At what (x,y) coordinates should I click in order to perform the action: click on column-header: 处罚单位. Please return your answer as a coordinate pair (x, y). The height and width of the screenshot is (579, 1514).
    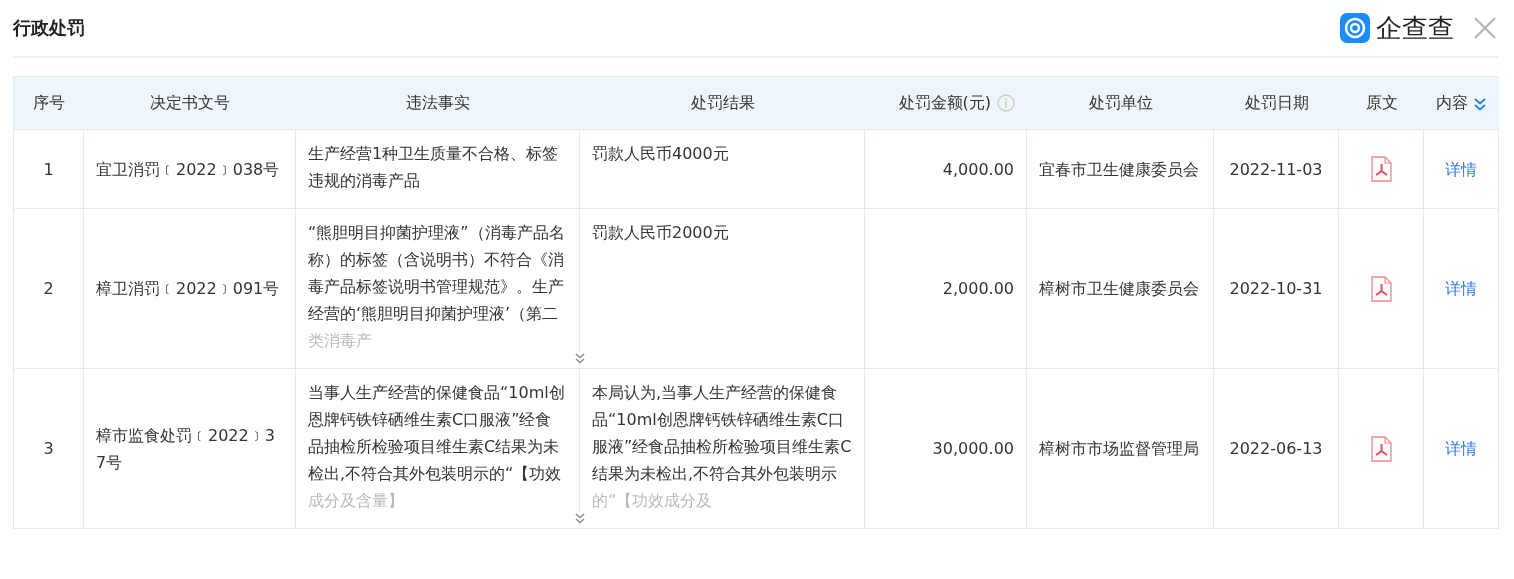
    Looking at the image, I should click on (1120, 103).